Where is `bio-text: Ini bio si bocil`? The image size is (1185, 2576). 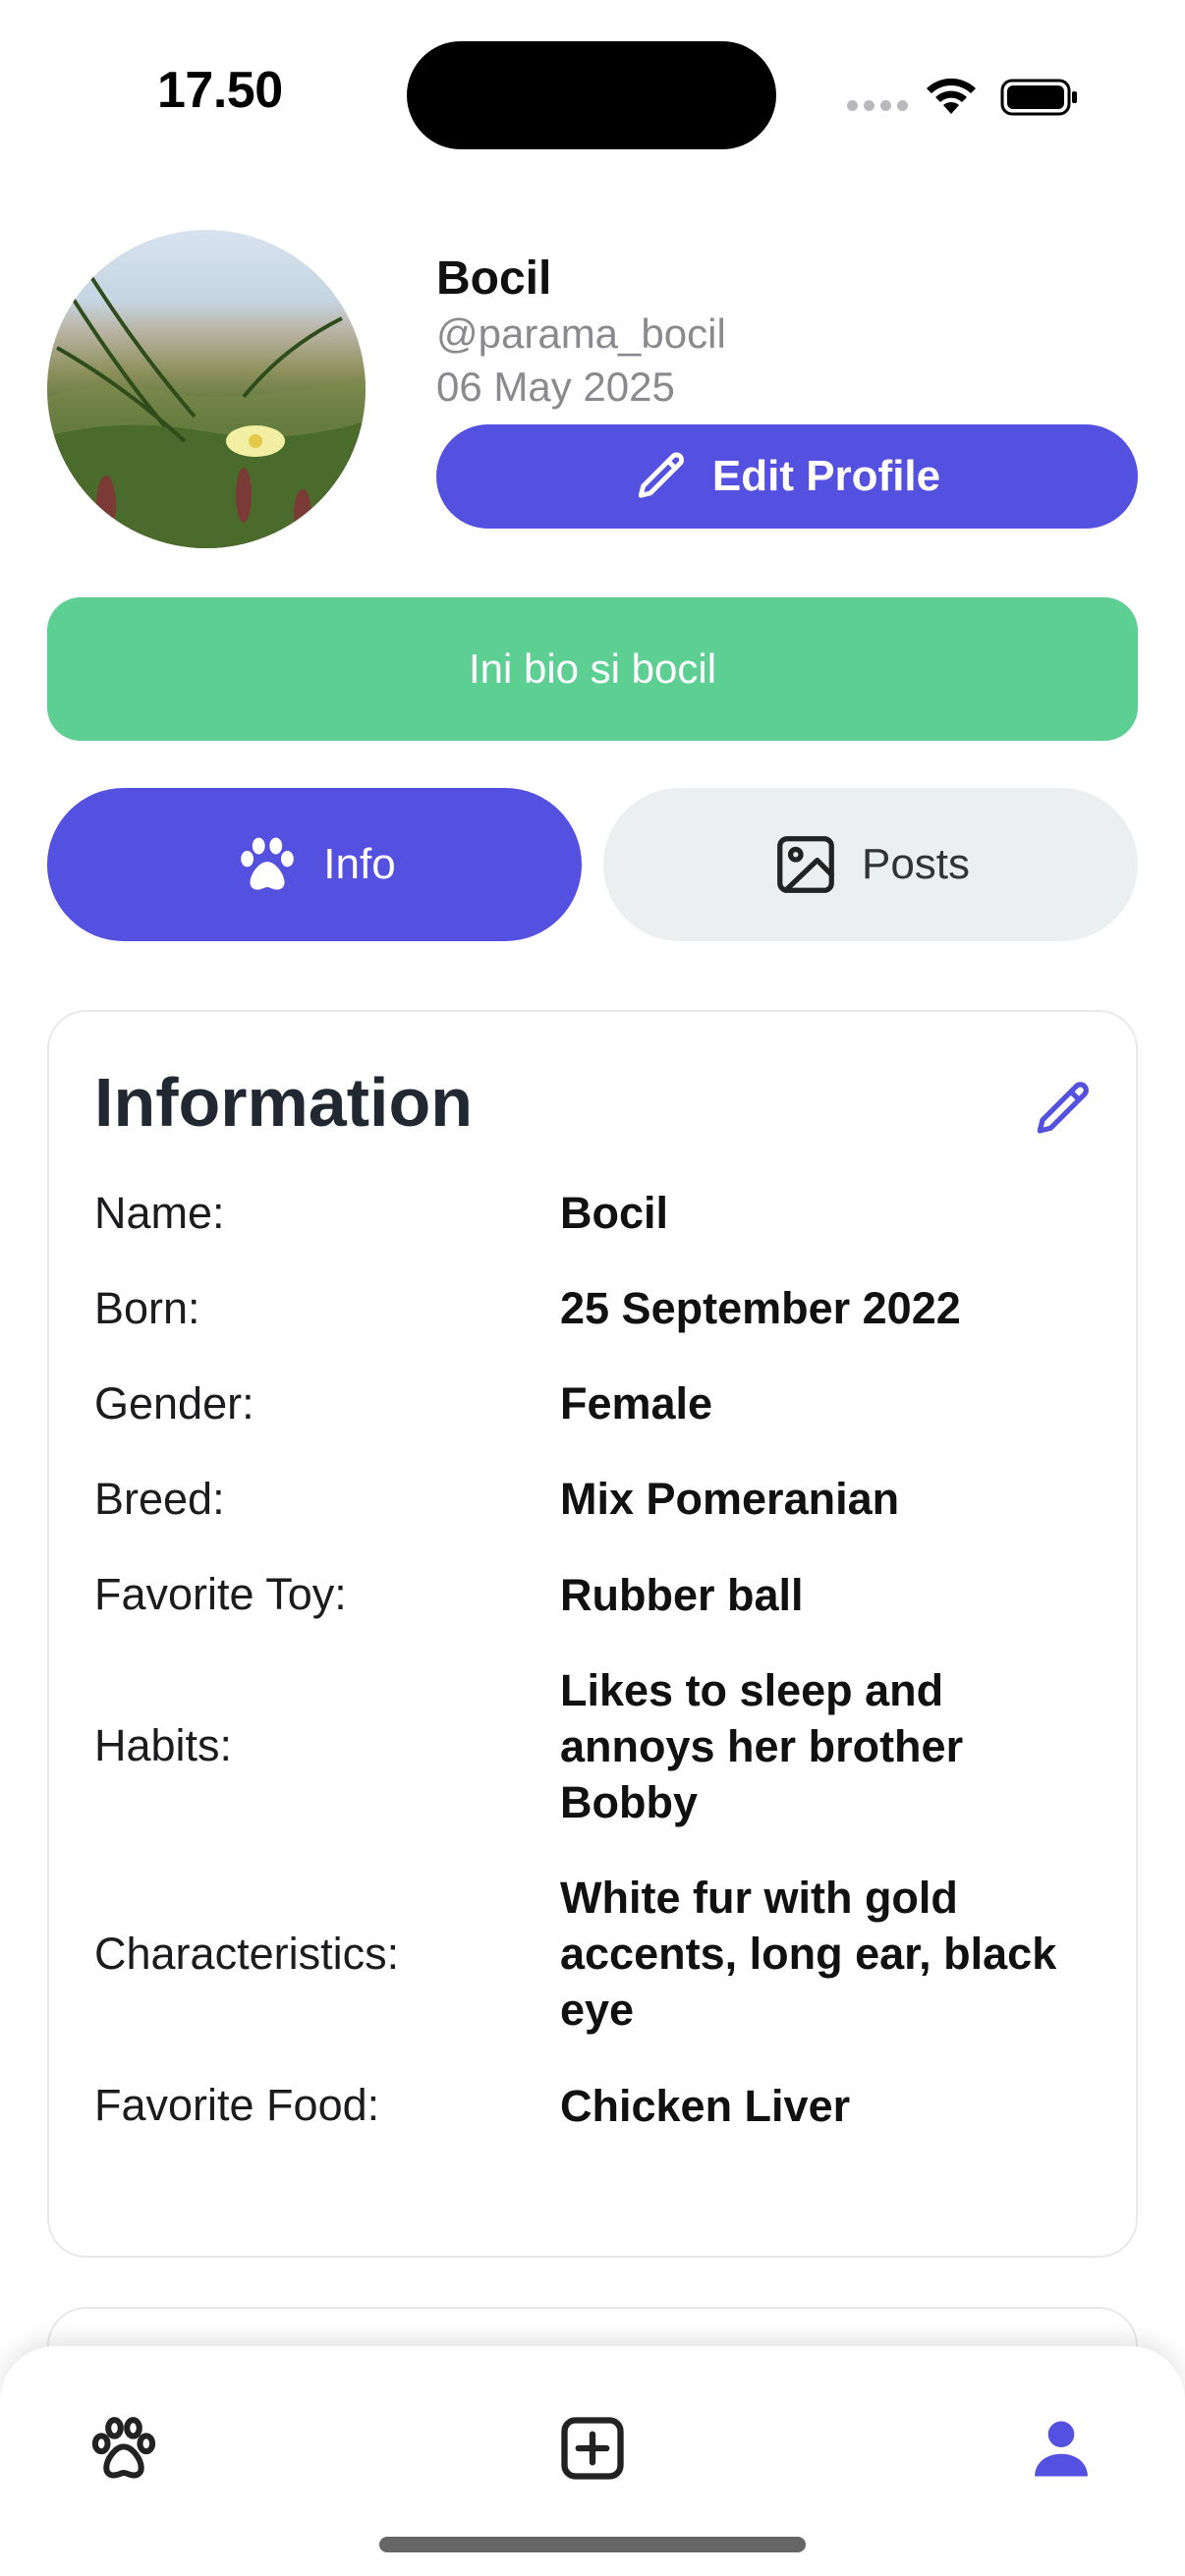 bio-text: Ini bio si bocil is located at coordinates (592, 668).